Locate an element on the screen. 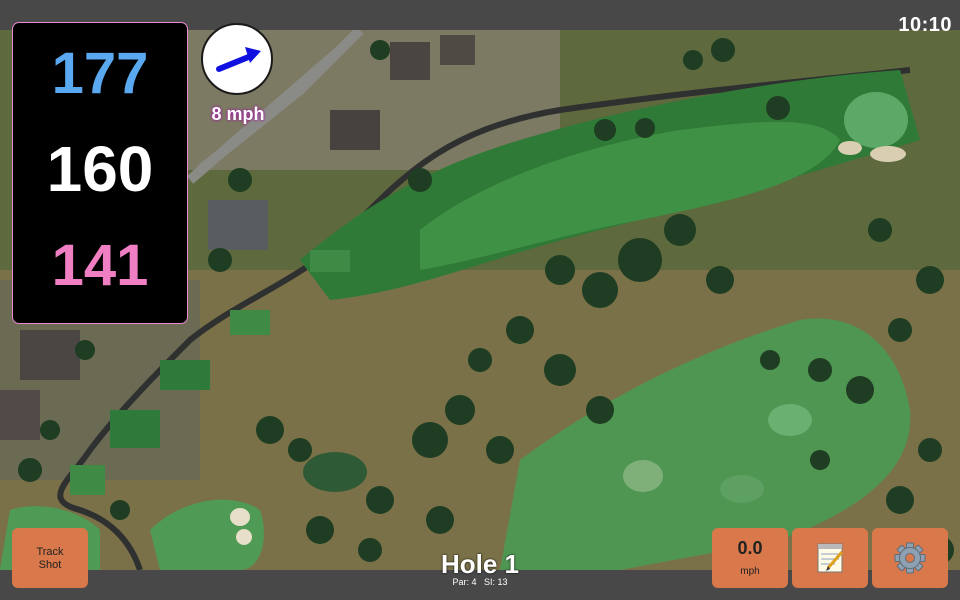  settings-button is located at coordinates (910, 558).